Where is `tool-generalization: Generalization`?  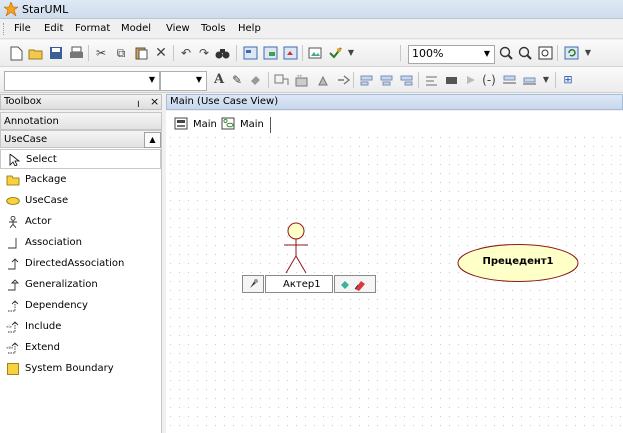
tool-generalization: Generalization is located at coordinates (80, 285).